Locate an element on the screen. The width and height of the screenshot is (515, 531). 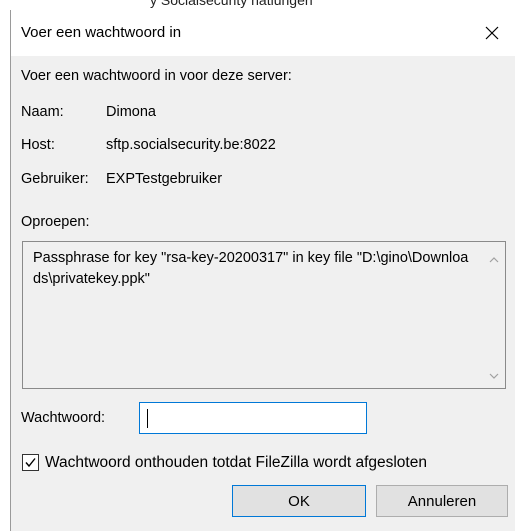
remember-checkbox is located at coordinates (30, 462).